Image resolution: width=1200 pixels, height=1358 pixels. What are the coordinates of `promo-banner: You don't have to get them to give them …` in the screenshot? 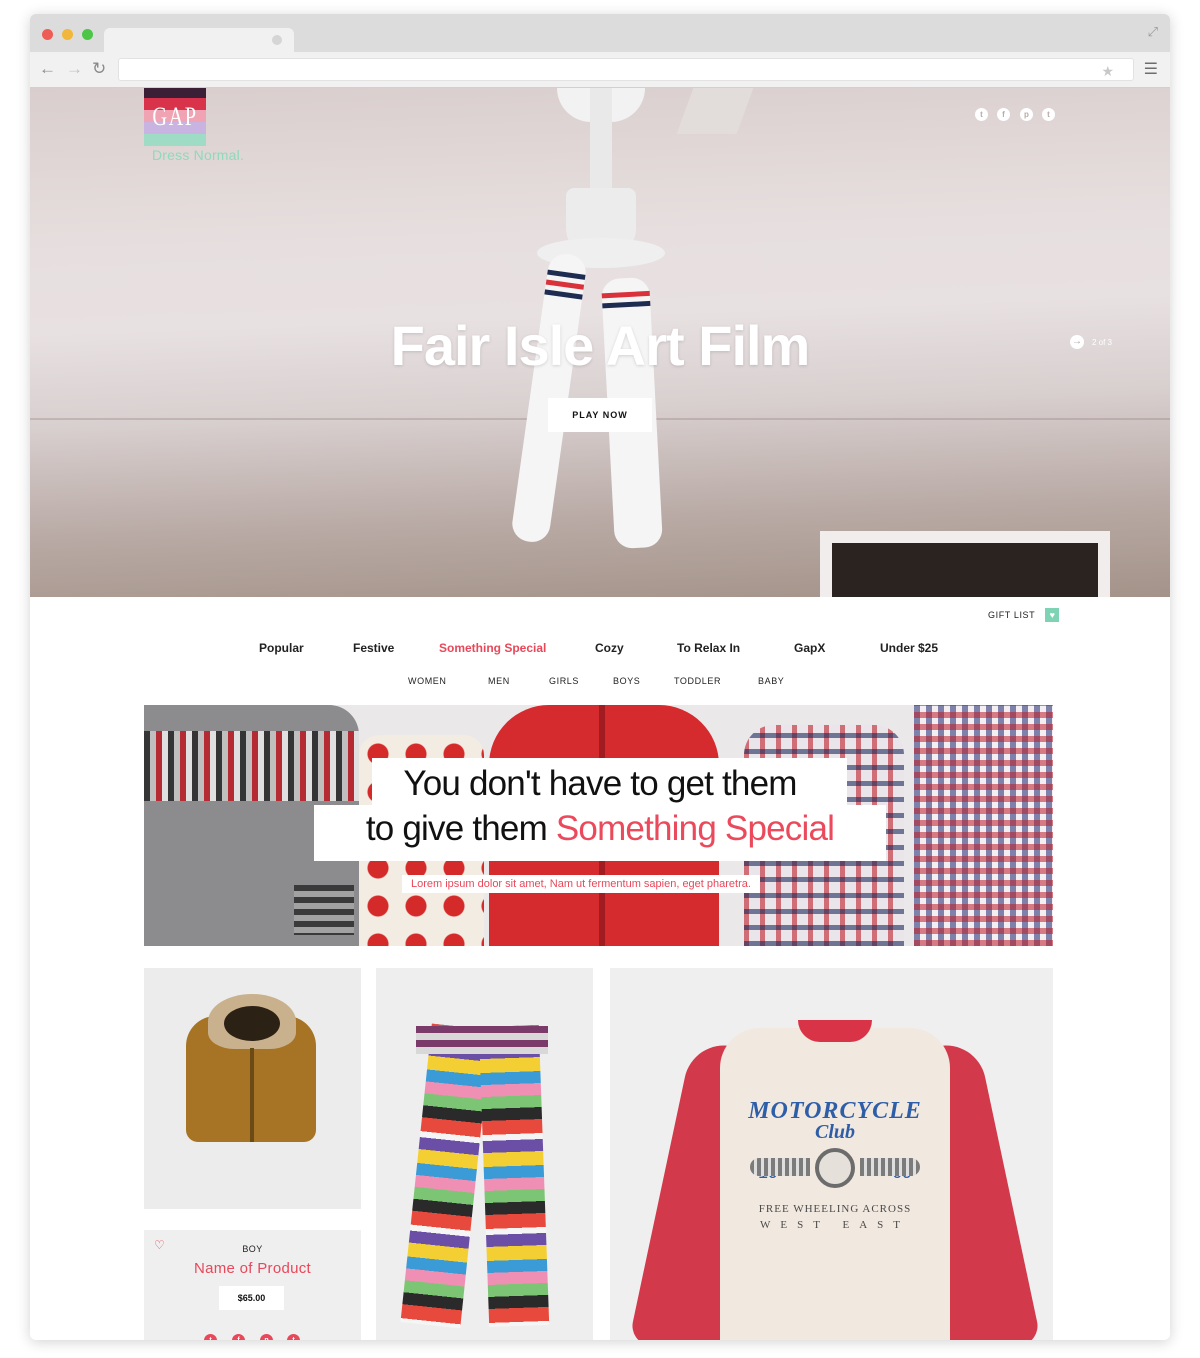 It's located at (598, 825).